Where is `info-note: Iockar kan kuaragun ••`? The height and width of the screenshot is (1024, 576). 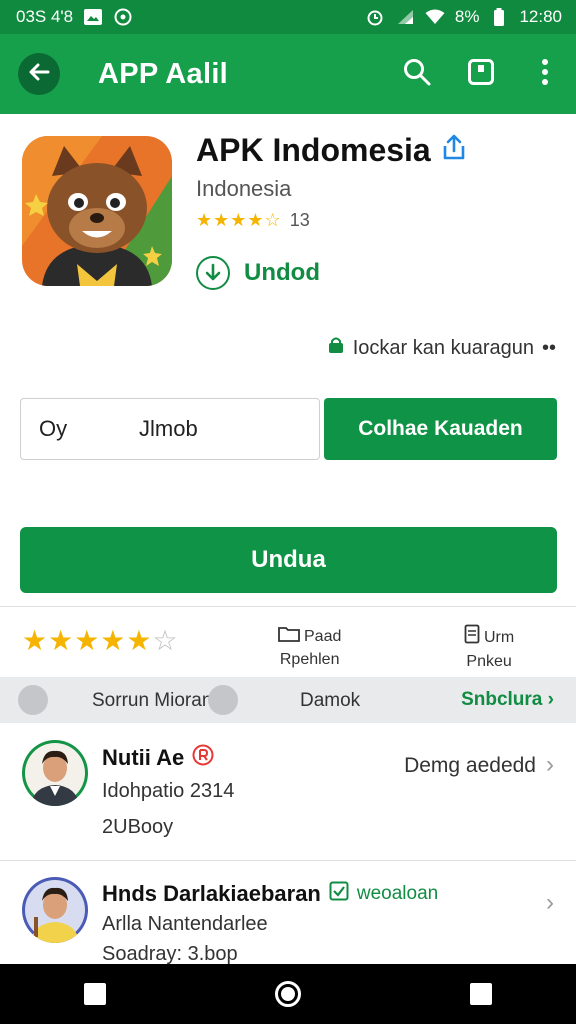
info-note: Iockar kan kuaragun •• is located at coordinates (441, 348).